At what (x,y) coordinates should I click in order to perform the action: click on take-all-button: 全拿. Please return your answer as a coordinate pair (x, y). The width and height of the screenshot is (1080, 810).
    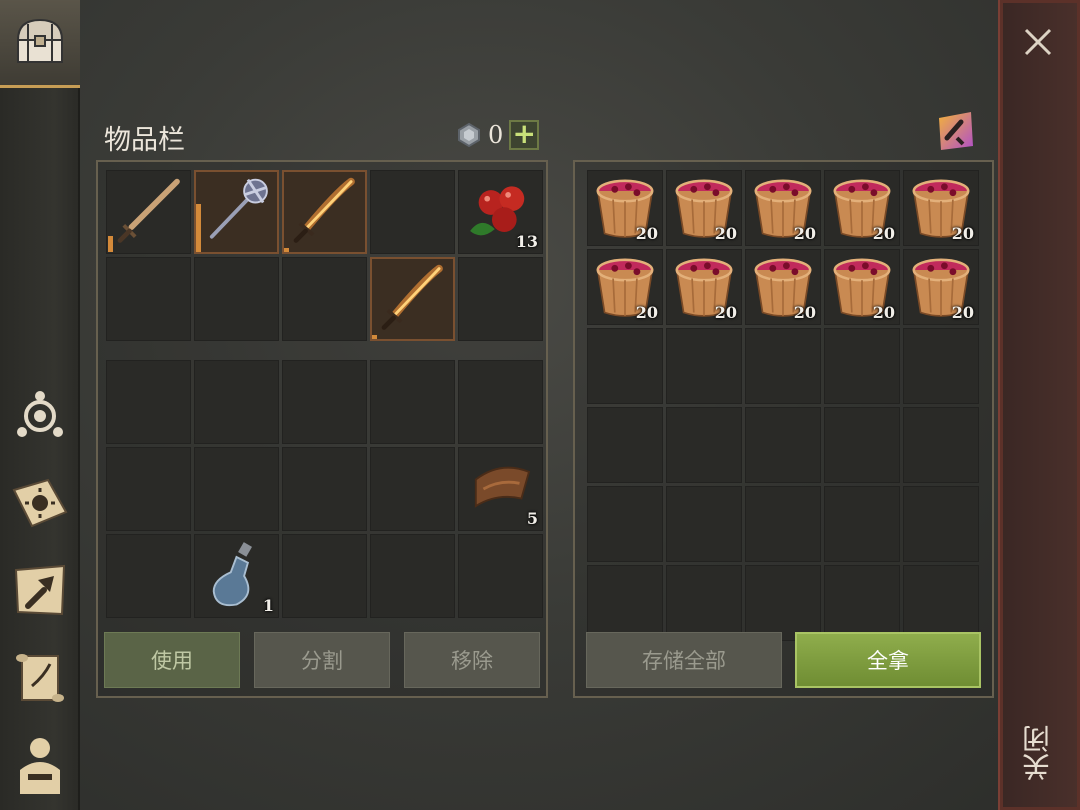
    Looking at the image, I should click on (888, 660).